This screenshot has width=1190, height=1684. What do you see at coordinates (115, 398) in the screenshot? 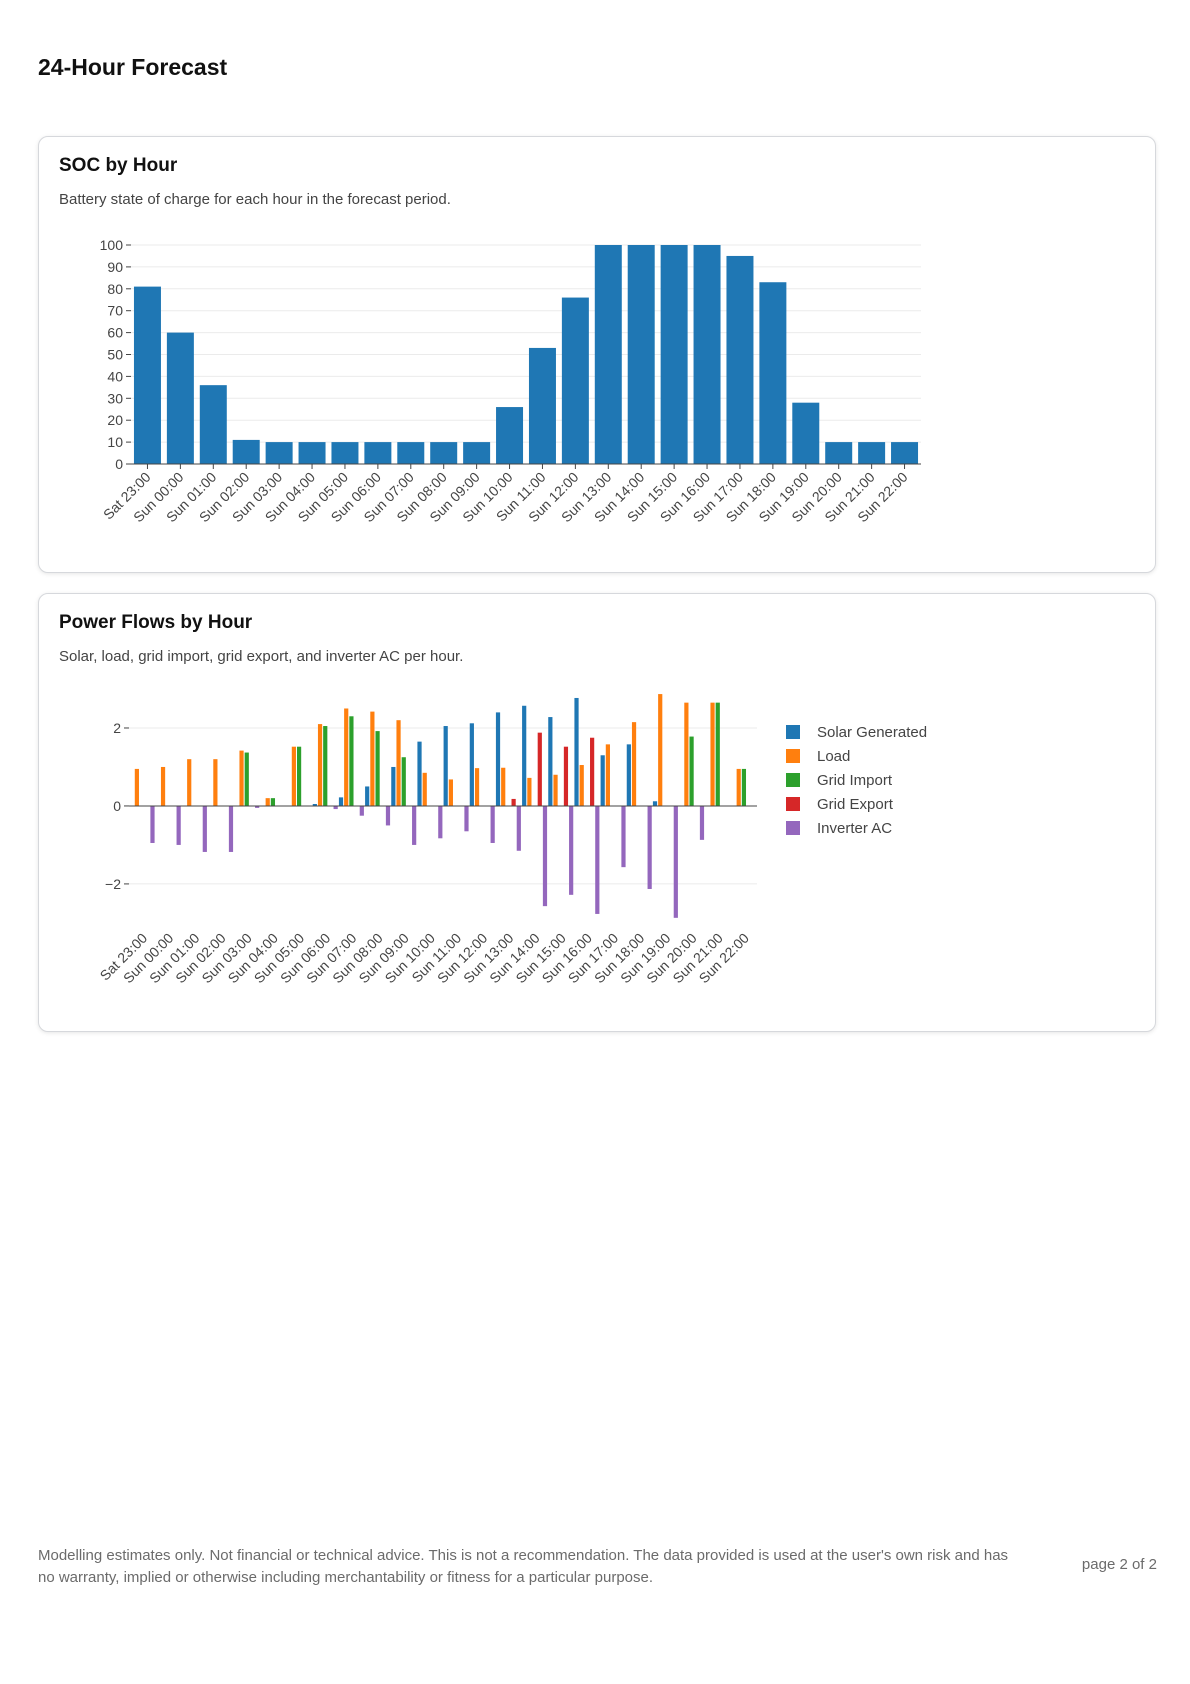
I see `y-tick-label: 30` at bounding box center [115, 398].